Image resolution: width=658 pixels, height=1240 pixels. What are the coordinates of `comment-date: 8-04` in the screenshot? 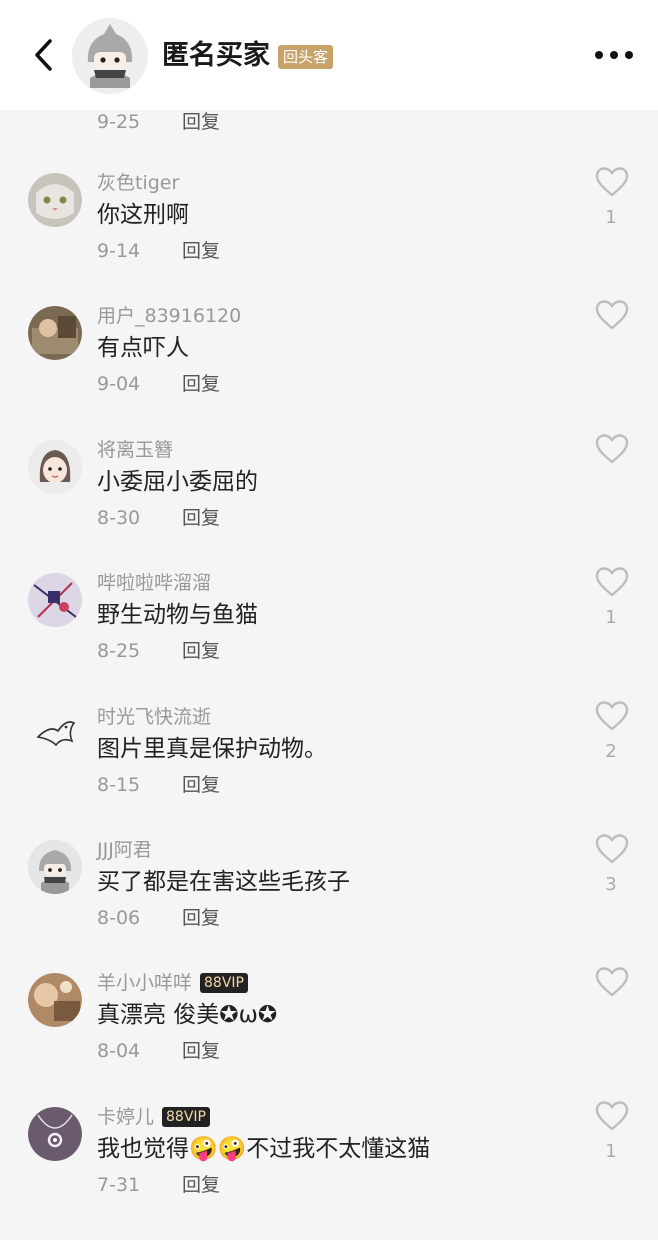 It's located at (119, 1051).